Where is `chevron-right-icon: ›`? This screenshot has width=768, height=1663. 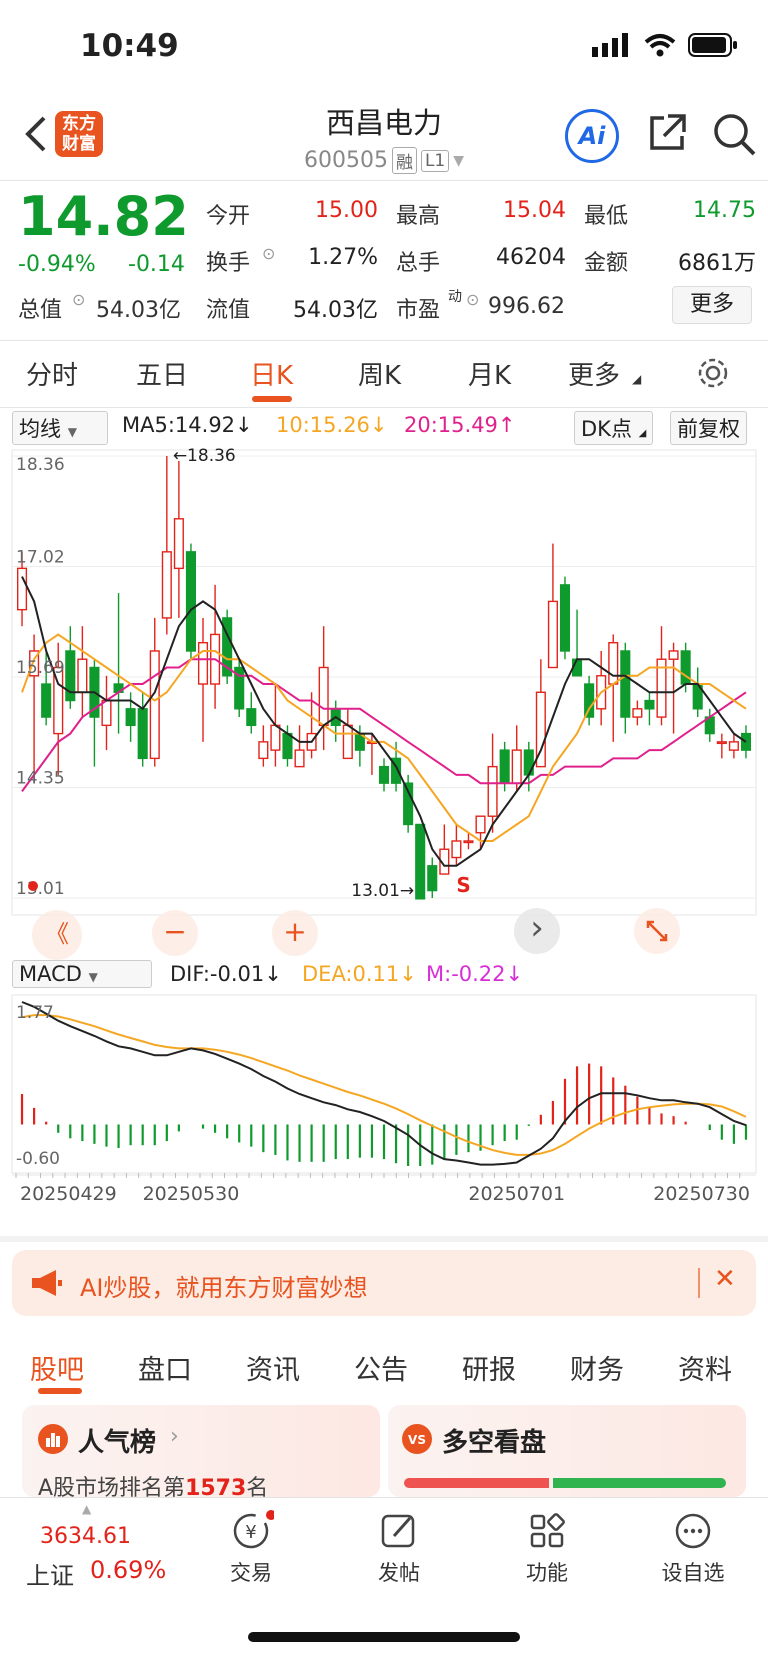
chevron-right-icon: › is located at coordinates (174, 1436).